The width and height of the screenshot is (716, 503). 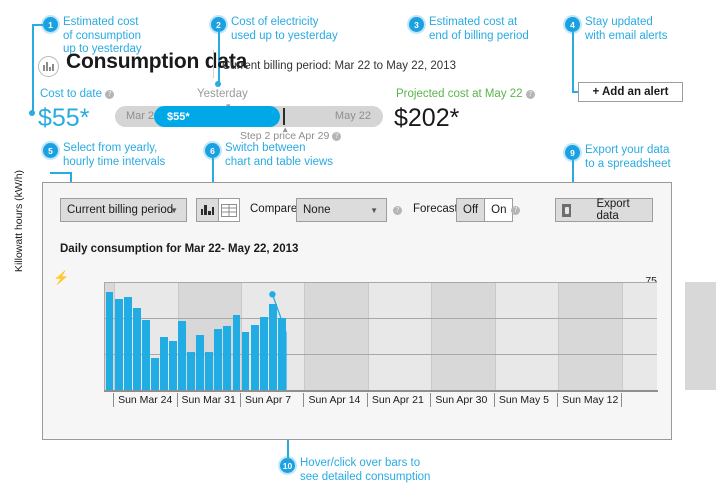 What do you see at coordinates (228, 210) in the screenshot?
I see `view-table-icon` at bounding box center [228, 210].